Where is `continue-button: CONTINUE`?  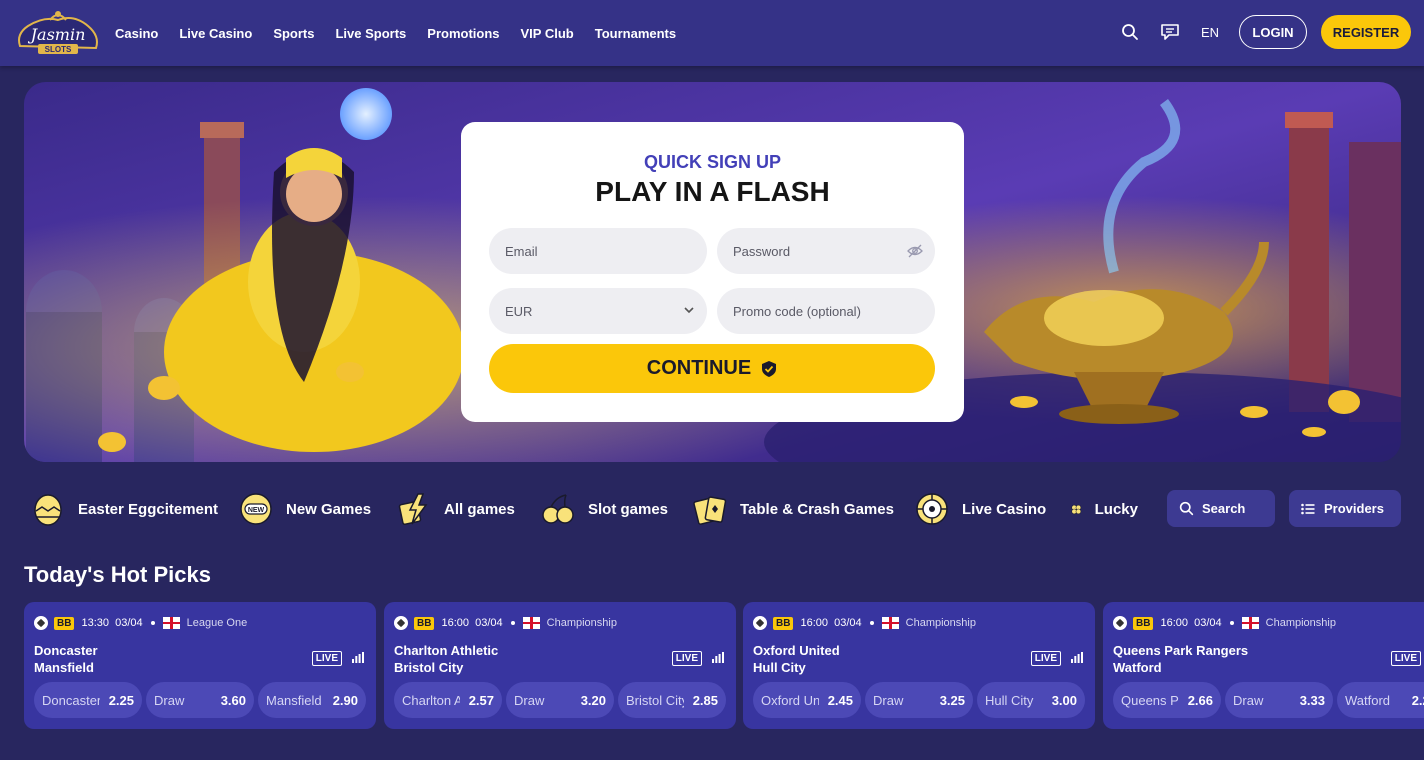
continue-button: CONTINUE is located at coordinates (712, 368).